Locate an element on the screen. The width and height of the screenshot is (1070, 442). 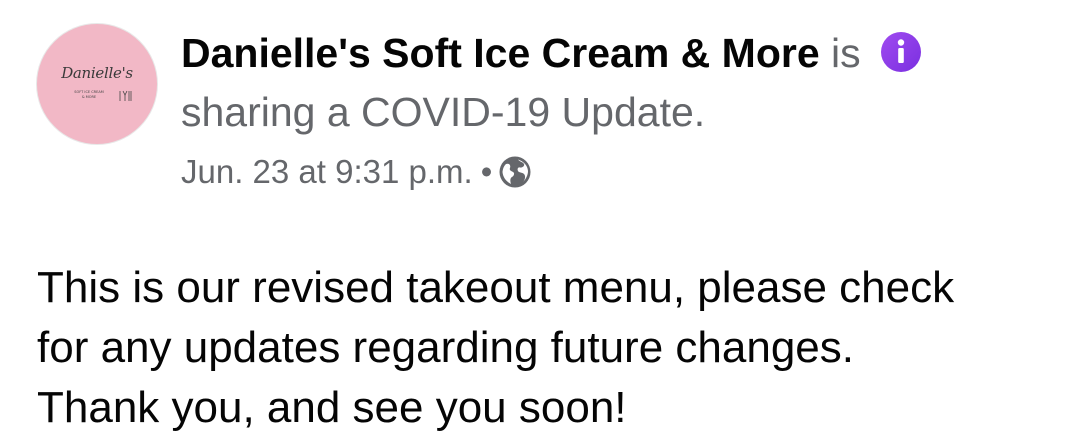
globe-icon is located at coordinates (515, 172).